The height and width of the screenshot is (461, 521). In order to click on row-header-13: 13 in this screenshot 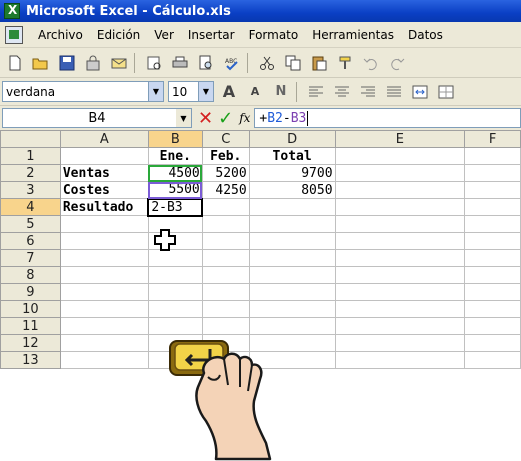, I will do `click(30, 360)`.